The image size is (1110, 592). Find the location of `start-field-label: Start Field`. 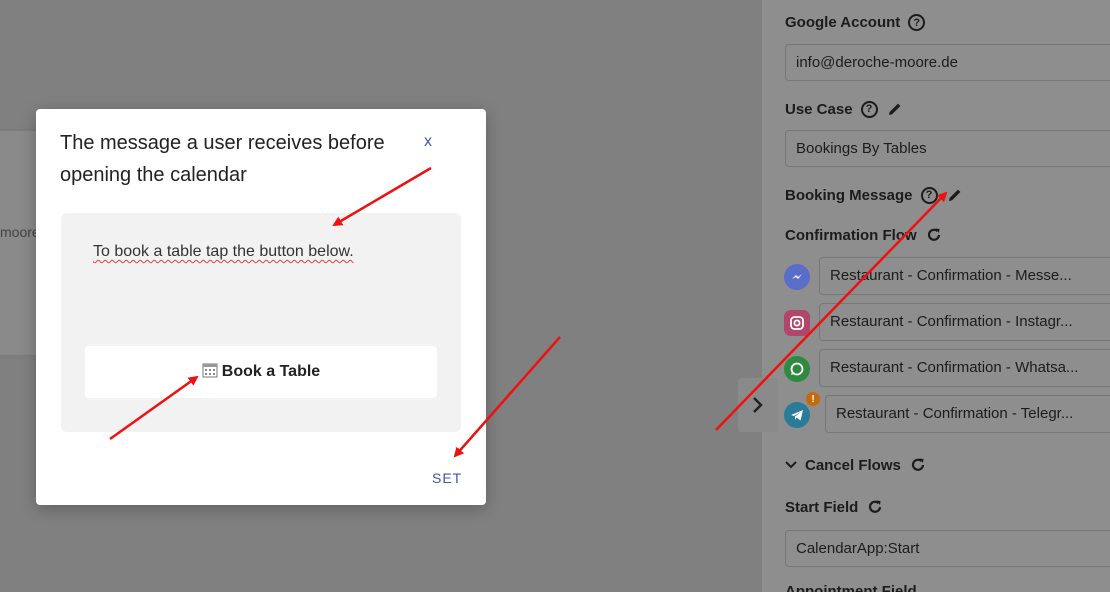

start-field-label: Start Field is located at coordinates (834, 507).